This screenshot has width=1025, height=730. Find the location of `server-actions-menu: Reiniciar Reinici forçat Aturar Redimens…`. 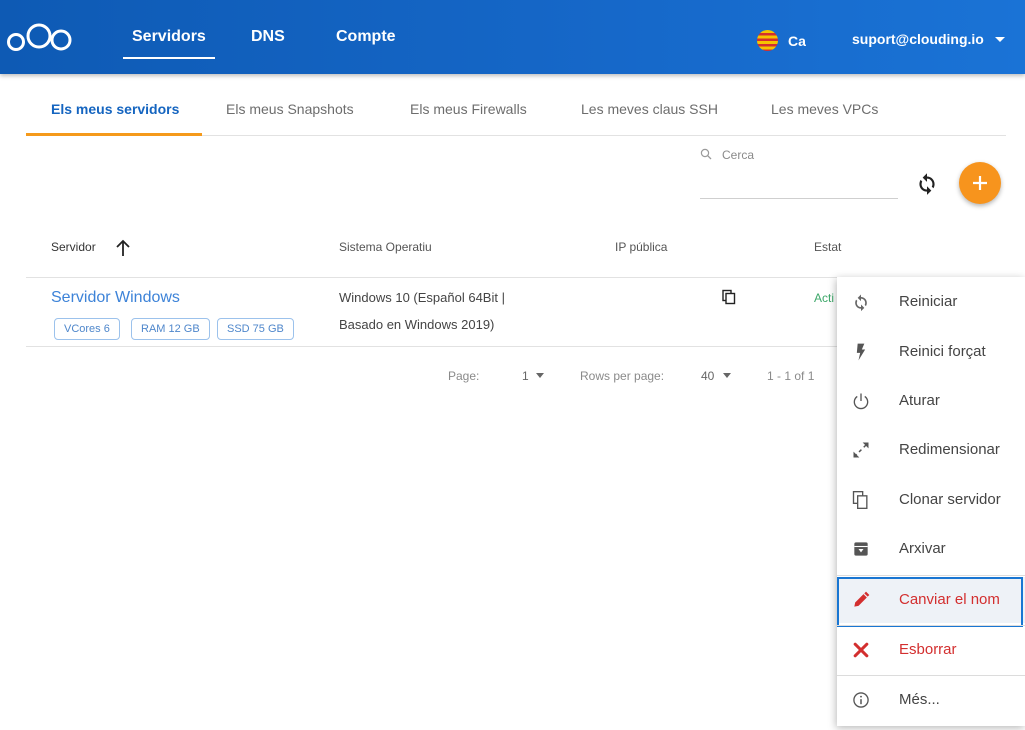

server-actions-menu: Reiniciar Reinici forçat Aturar Redimens… is located at coordinates (931, 501).